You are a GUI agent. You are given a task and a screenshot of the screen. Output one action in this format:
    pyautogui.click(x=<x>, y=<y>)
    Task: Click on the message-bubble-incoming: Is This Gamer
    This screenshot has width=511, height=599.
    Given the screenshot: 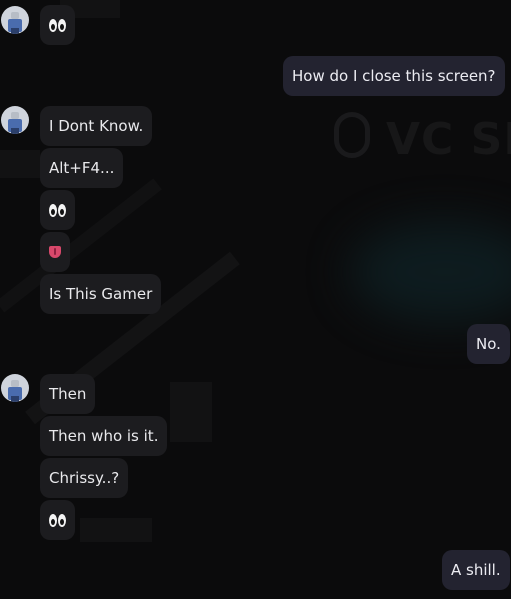 What is the action you would take?
    pyautogui.click(x=101, y=294)
    